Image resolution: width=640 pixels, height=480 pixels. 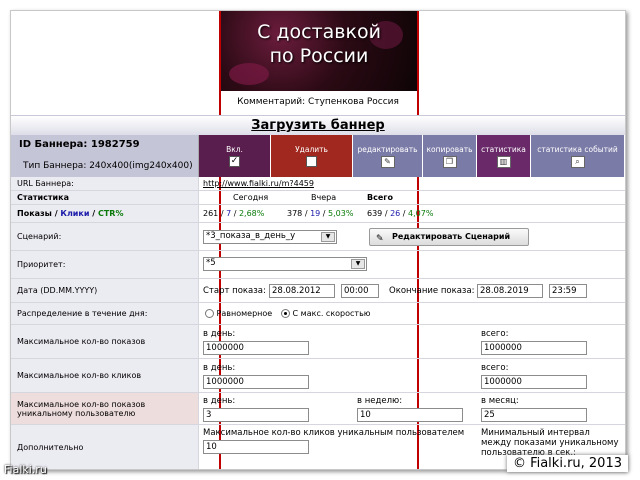 What do you see at coordinates (380, 197) in the screenshot?
I see `stats-total-header: Всего` at bounding box center [380, 197].